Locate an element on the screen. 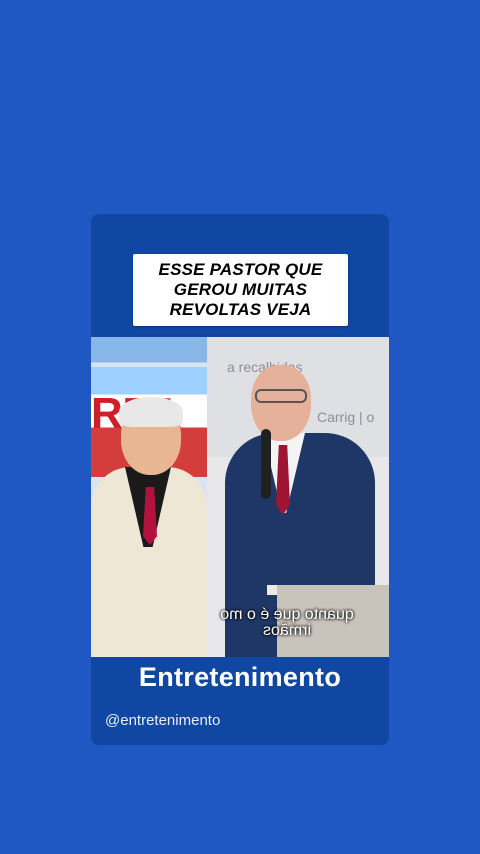 The width and height of the screenshot is (480, 854). video-caption: quanto que é o mo irmãos is located at coordinates (287, 622).